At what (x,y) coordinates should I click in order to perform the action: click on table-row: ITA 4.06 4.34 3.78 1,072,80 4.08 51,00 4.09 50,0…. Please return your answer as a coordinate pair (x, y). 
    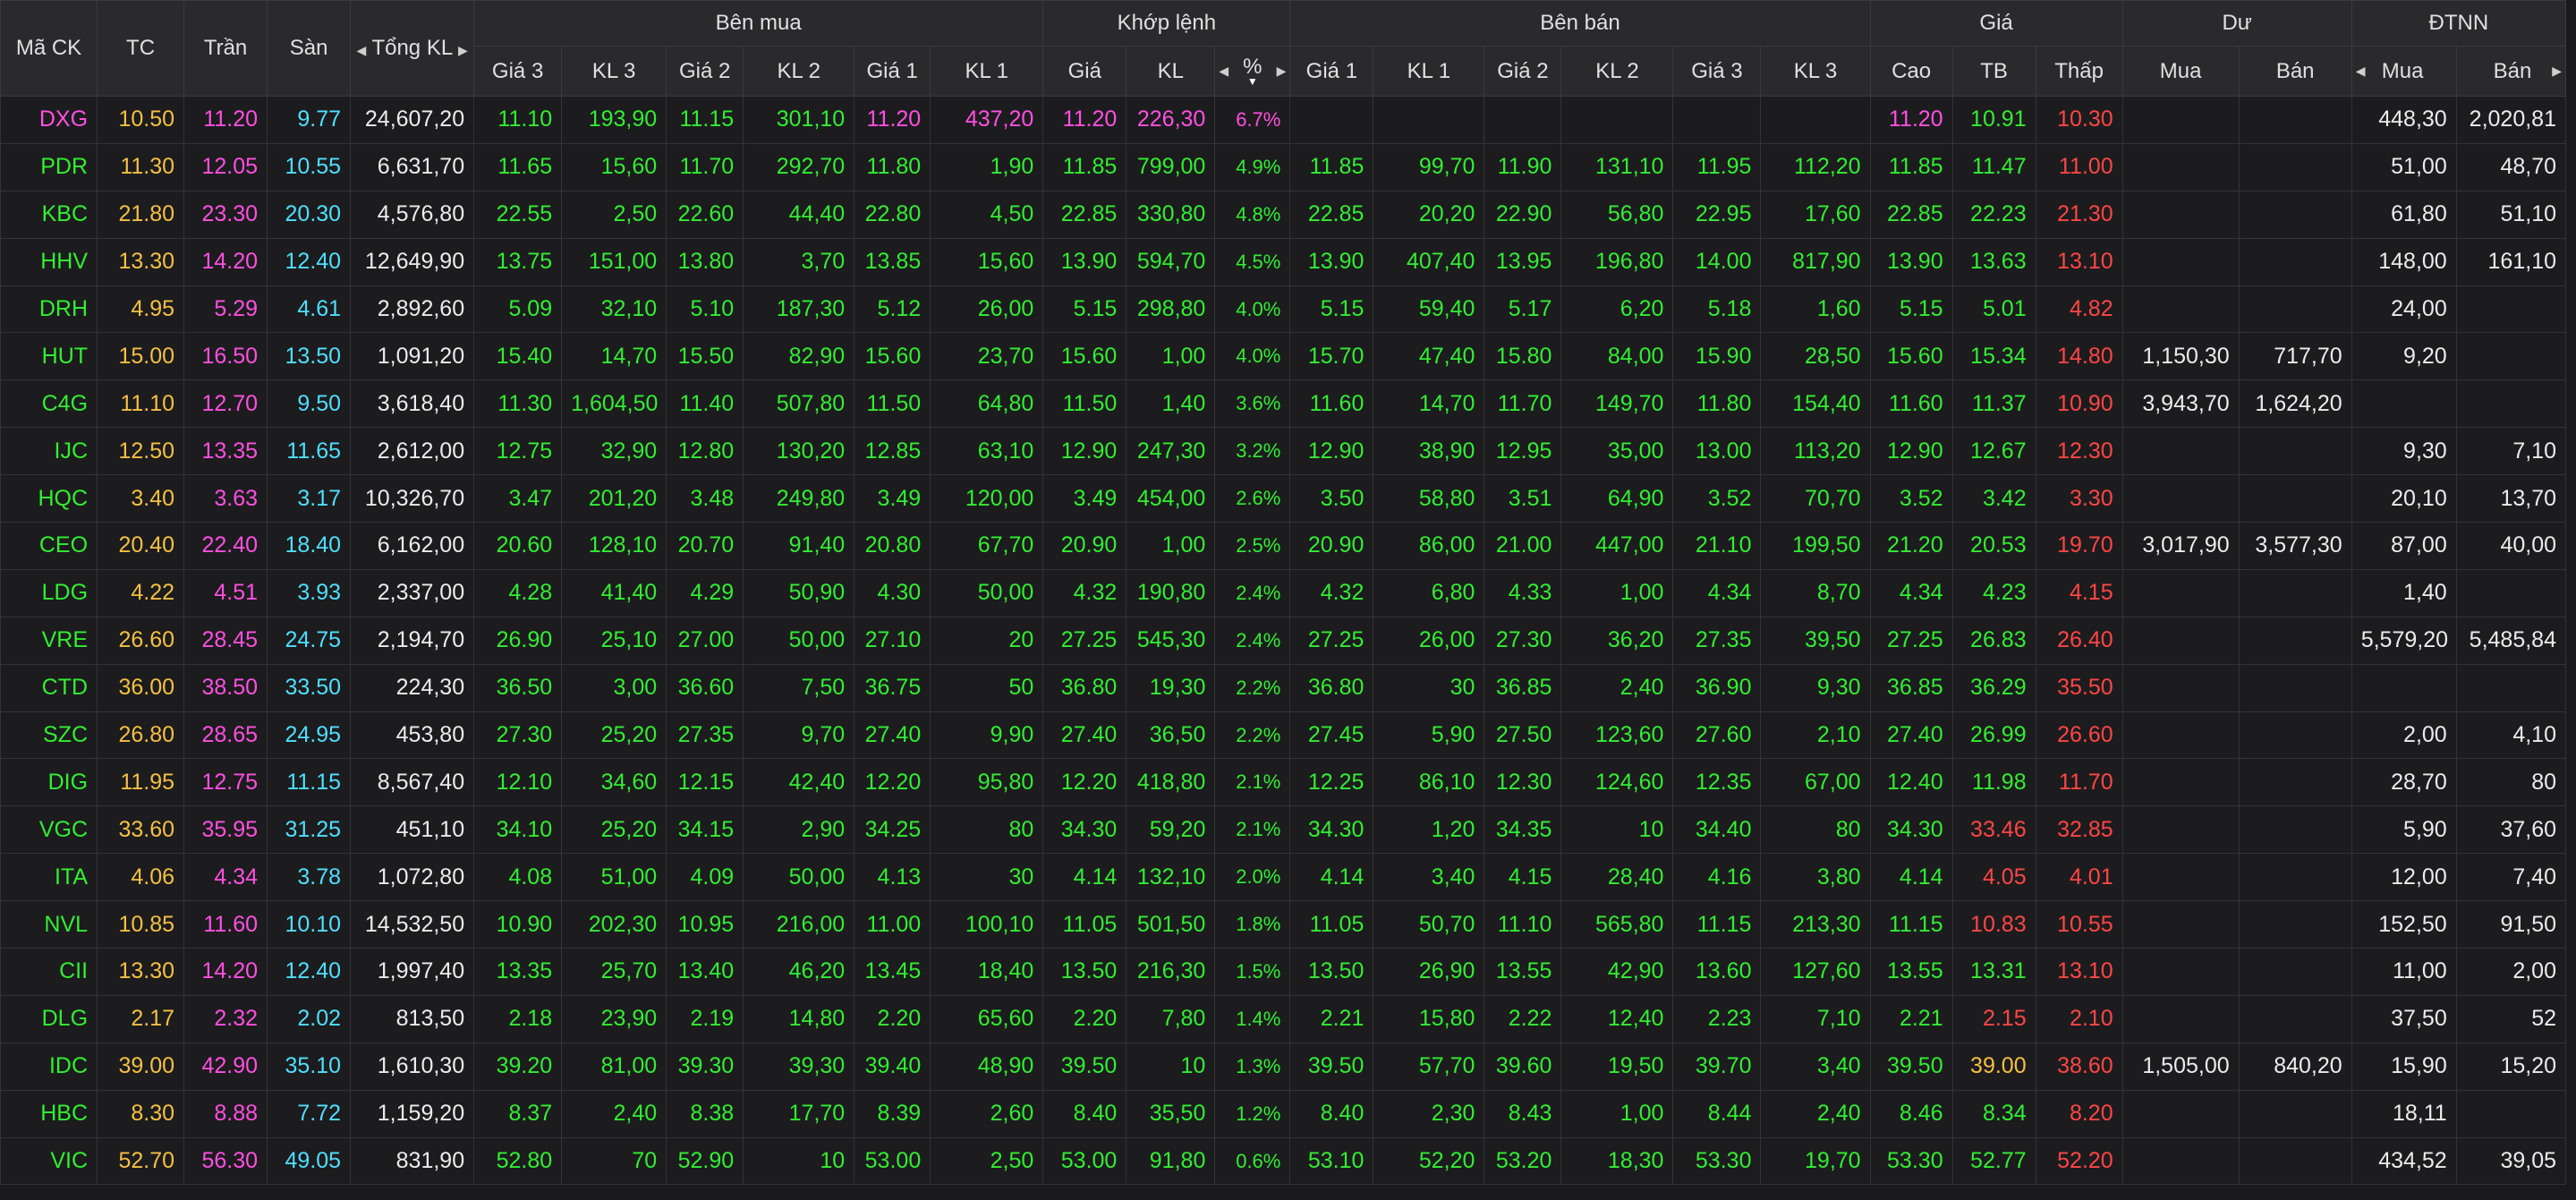
    Looking at the image, I should click on (1283, 877).